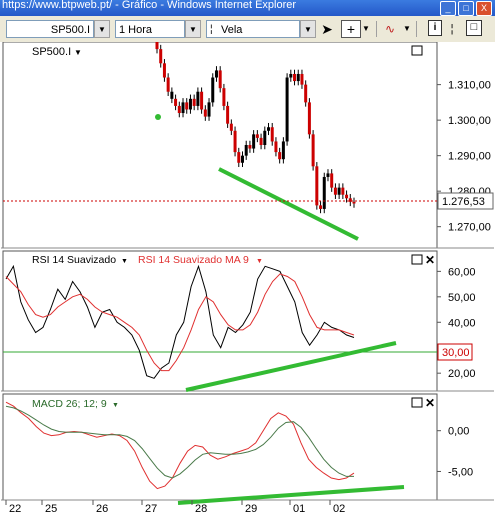  Describe the element at coordinates (390, 29) in the screenshot. I see `indicator-icon: ∿` at that location.